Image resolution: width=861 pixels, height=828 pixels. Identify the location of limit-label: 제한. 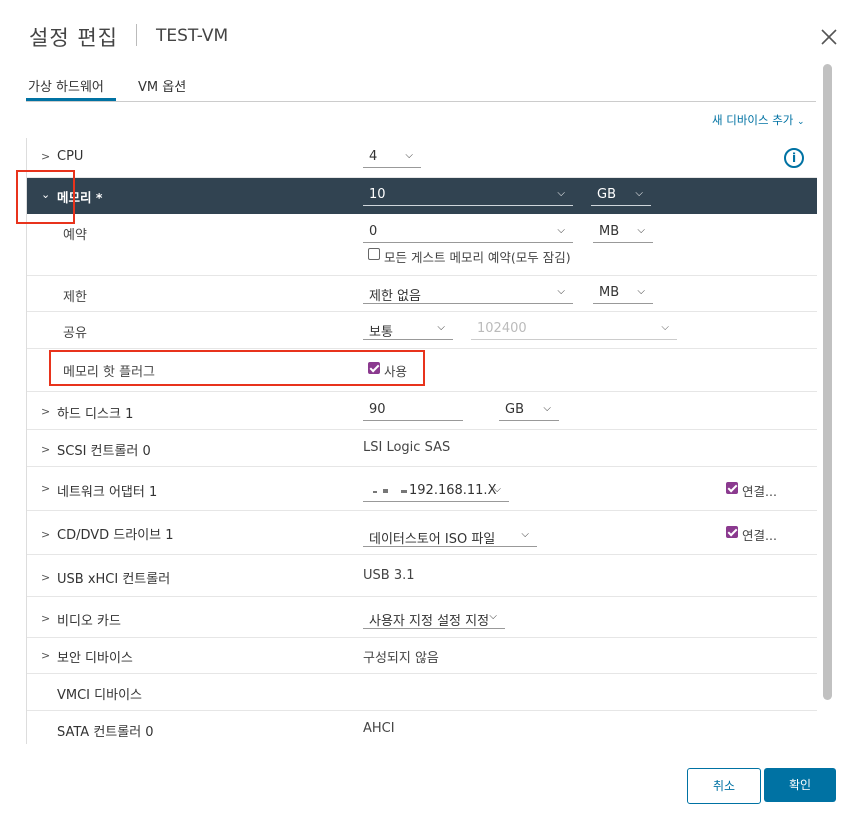
(75, 297).